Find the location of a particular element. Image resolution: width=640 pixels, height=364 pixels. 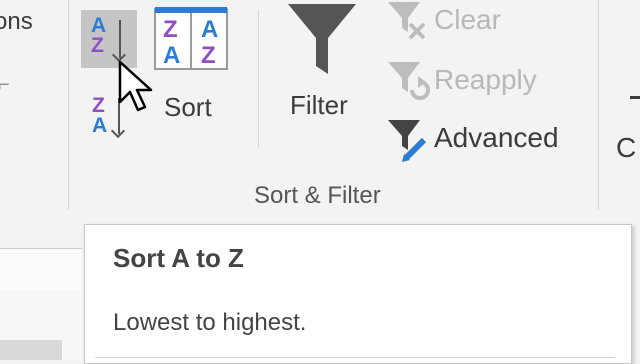

sort-grid-letter-2: A is located at coordinates (210, 29).